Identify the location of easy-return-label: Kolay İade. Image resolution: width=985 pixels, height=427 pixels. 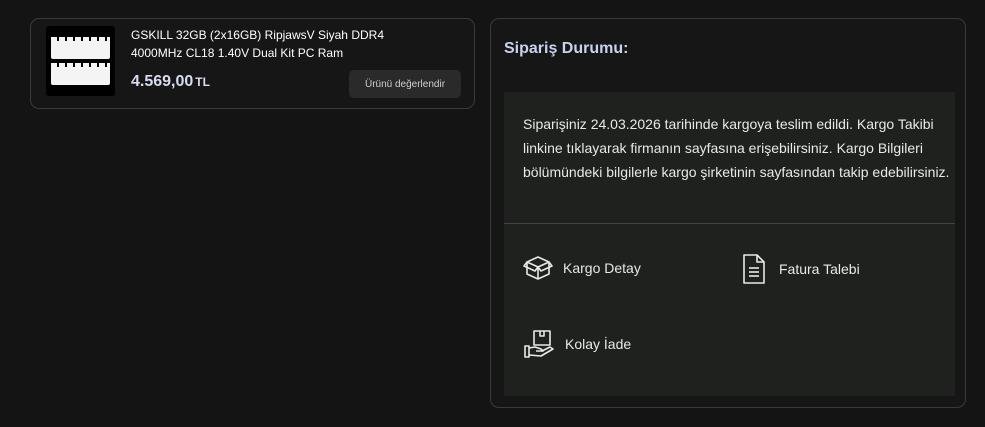
(598, 344).